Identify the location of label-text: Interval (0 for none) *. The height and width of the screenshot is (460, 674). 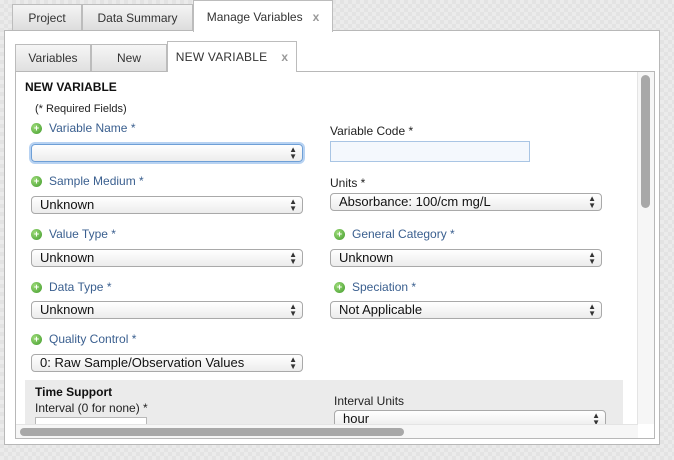
(91, 408).